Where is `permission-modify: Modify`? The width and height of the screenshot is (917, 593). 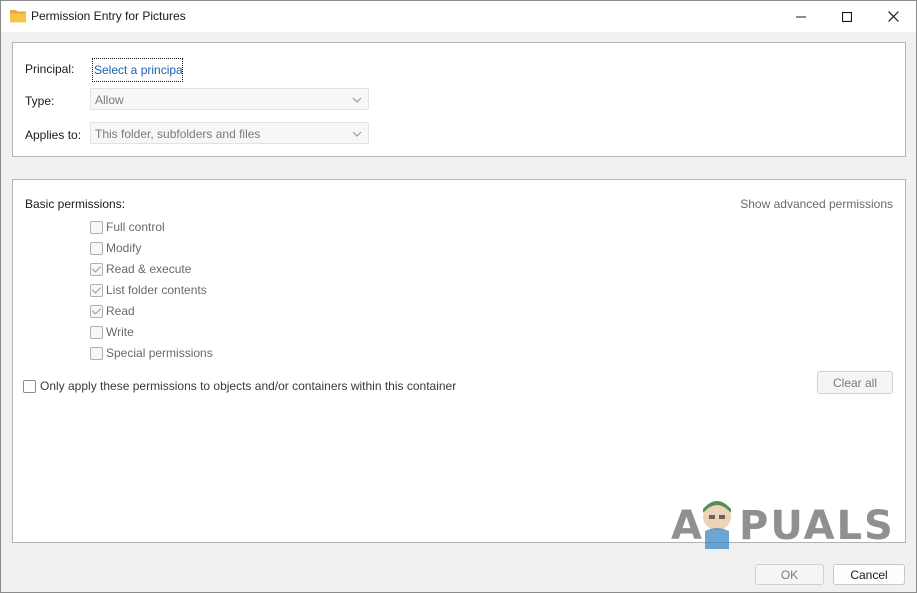 permission-modify: Modify is located at coordinates (115, 248).